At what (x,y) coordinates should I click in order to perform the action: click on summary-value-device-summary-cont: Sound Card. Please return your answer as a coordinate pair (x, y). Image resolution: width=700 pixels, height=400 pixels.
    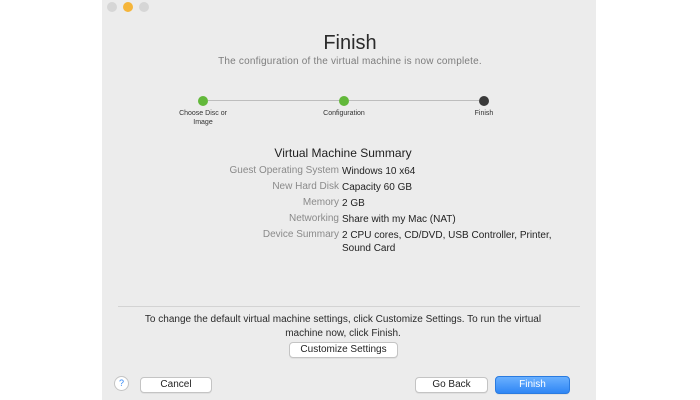
    Looking at the image, I should click on (369, 248).